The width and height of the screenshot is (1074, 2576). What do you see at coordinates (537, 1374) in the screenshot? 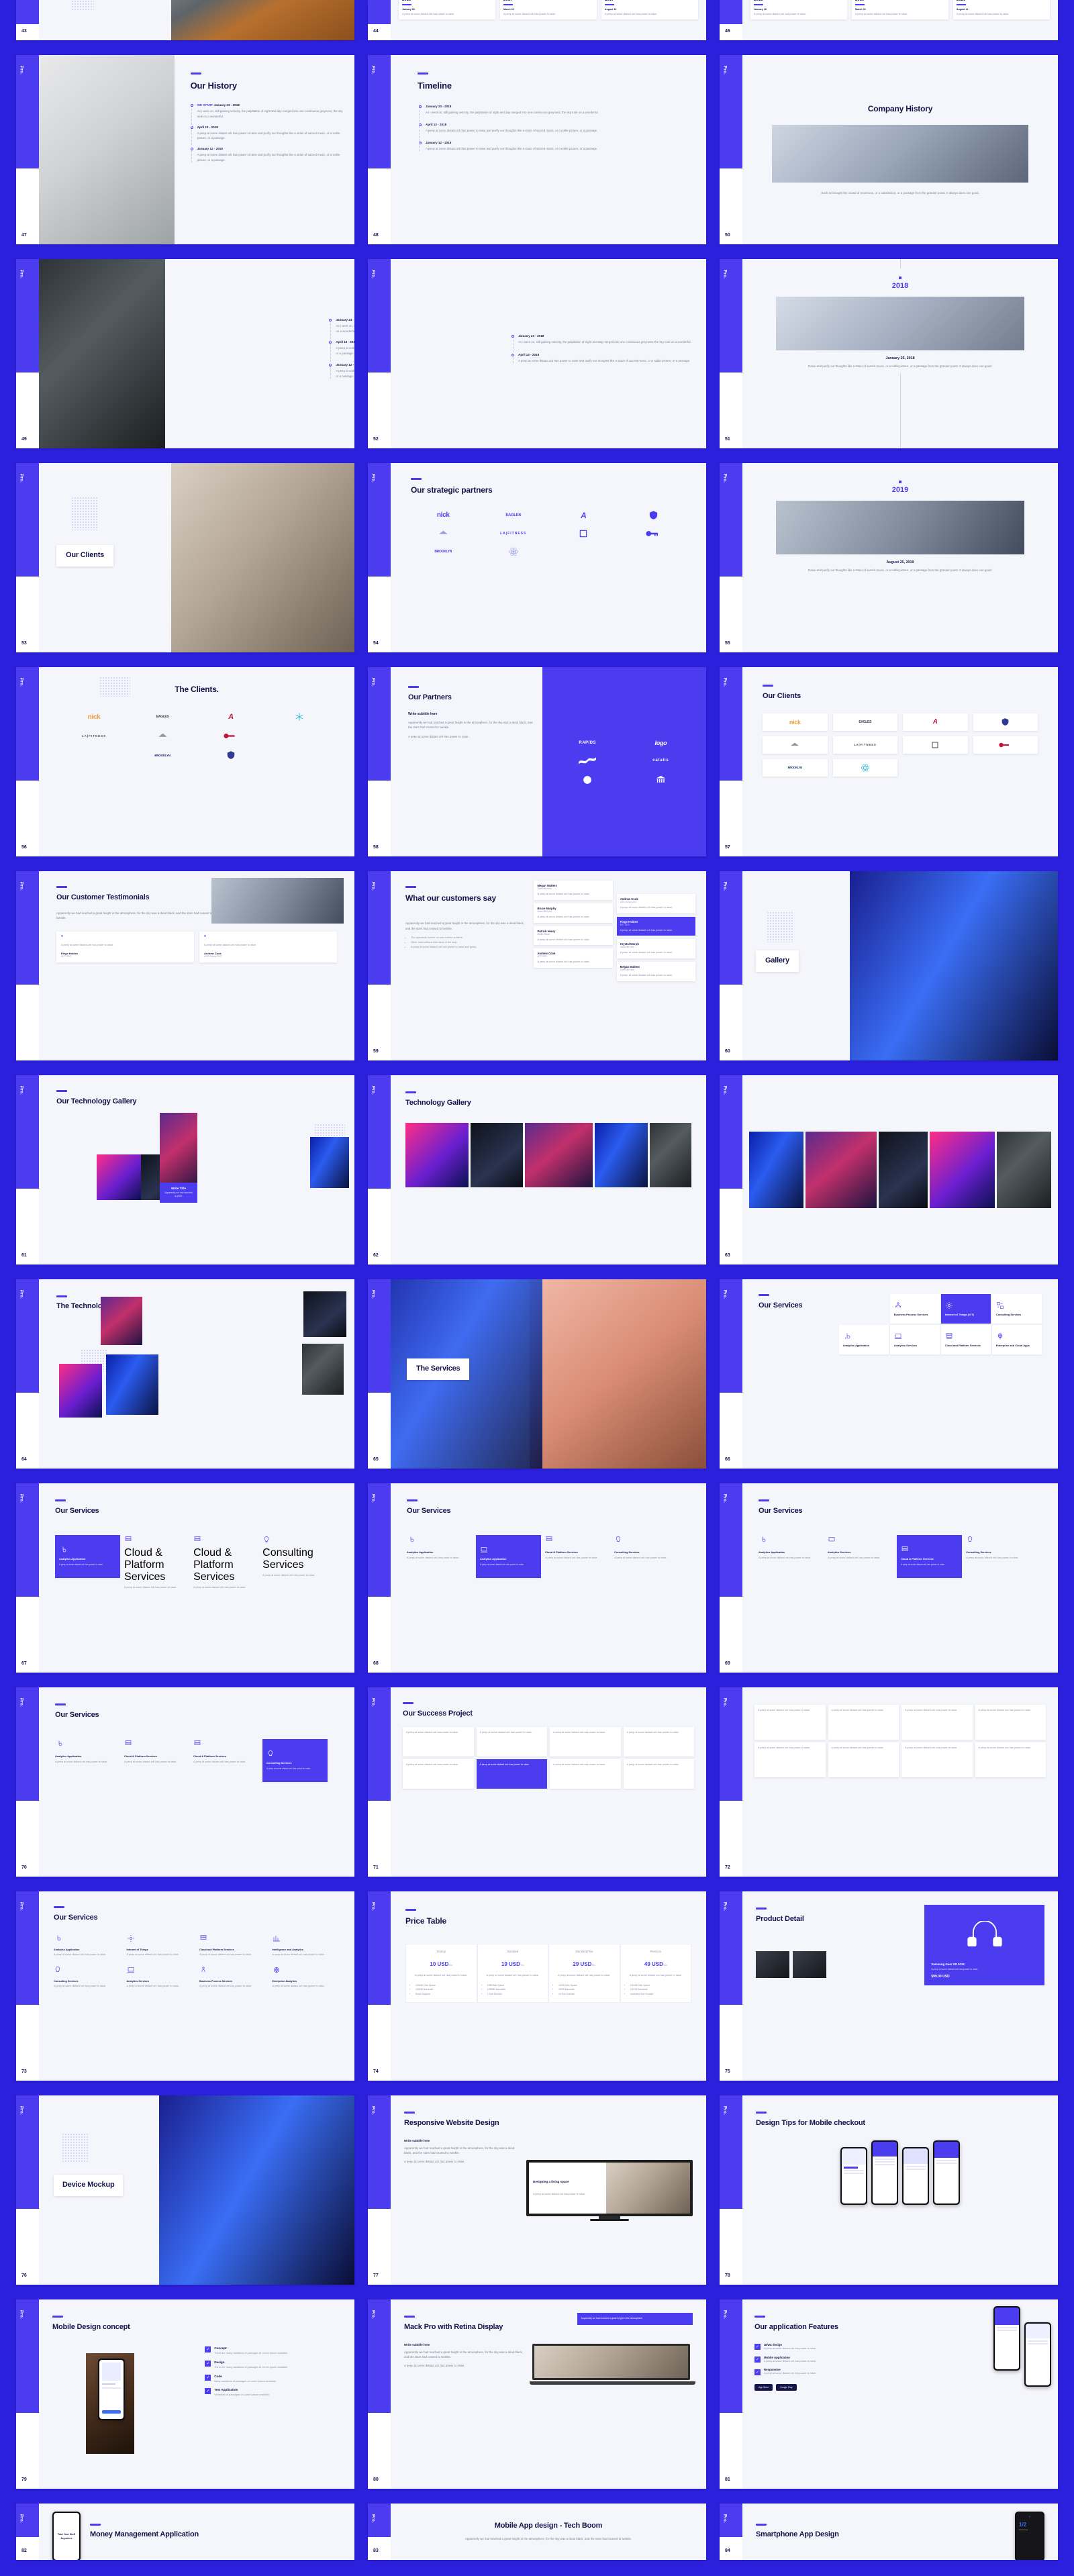
I see `slide-the-services-cover: Pro. Technolo The Services 65` at bounding box center [537, 1374].